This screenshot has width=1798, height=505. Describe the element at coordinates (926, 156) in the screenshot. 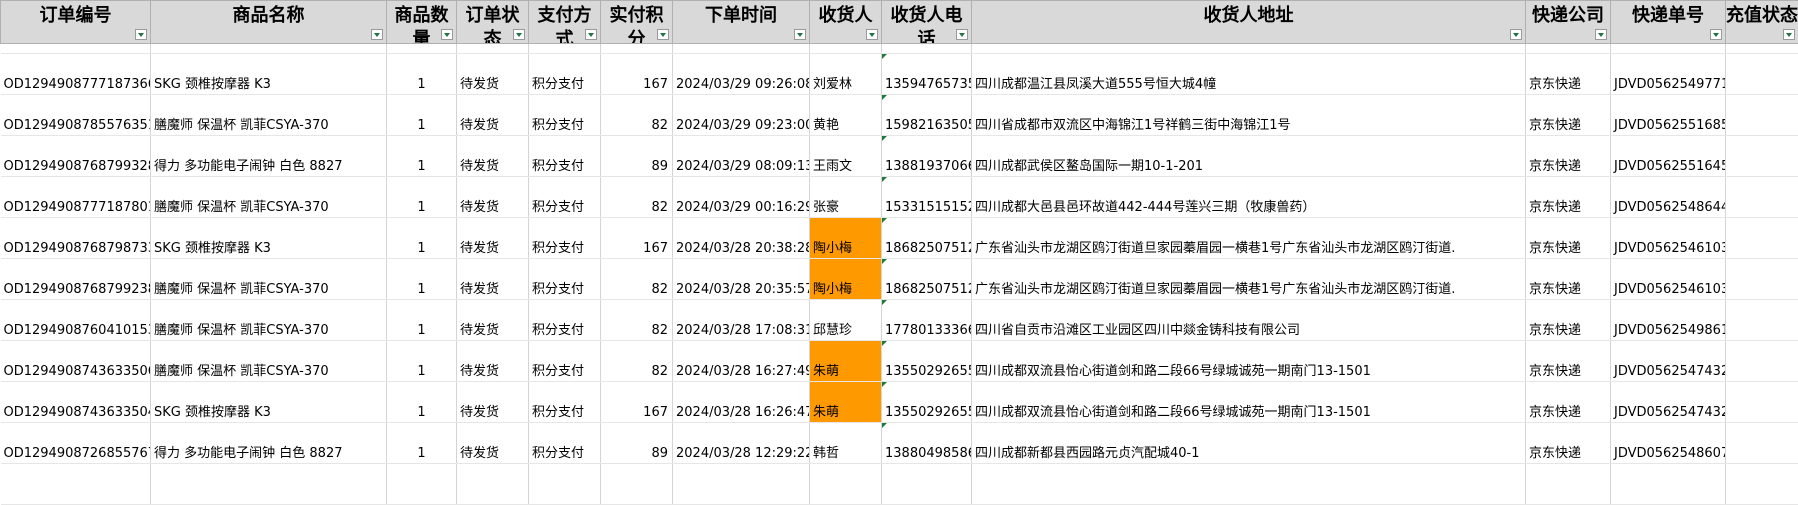

I see `cell-phone: 13881937066` at that location.